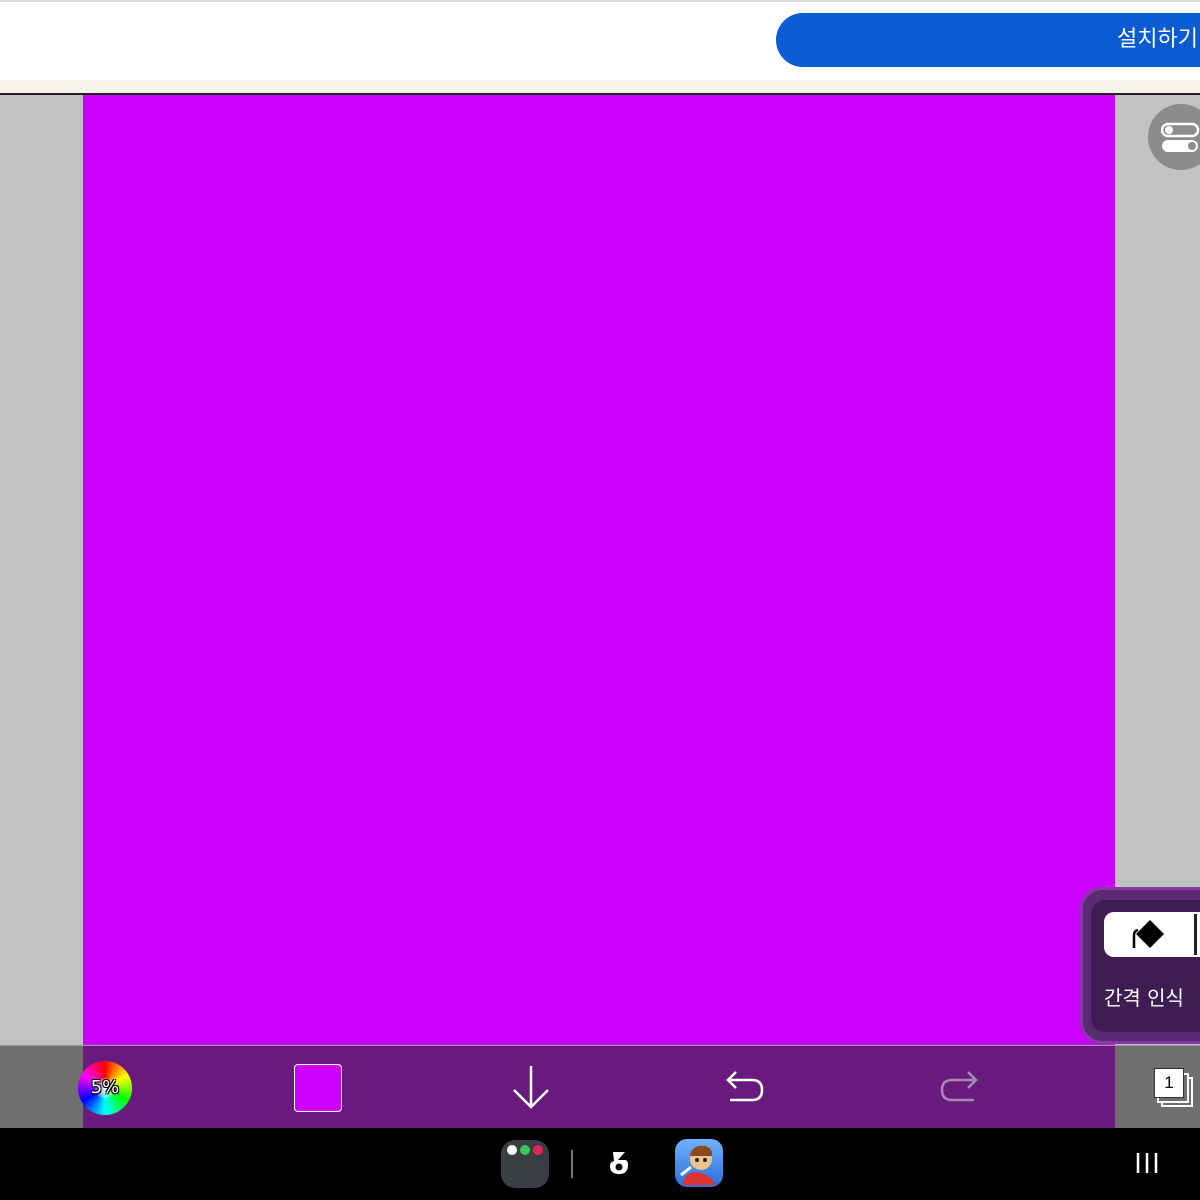  What do you see at coordinates (1195, 934) in the screenshot?
I see `fill-tool-divider` at bounding box center [1195, 934].